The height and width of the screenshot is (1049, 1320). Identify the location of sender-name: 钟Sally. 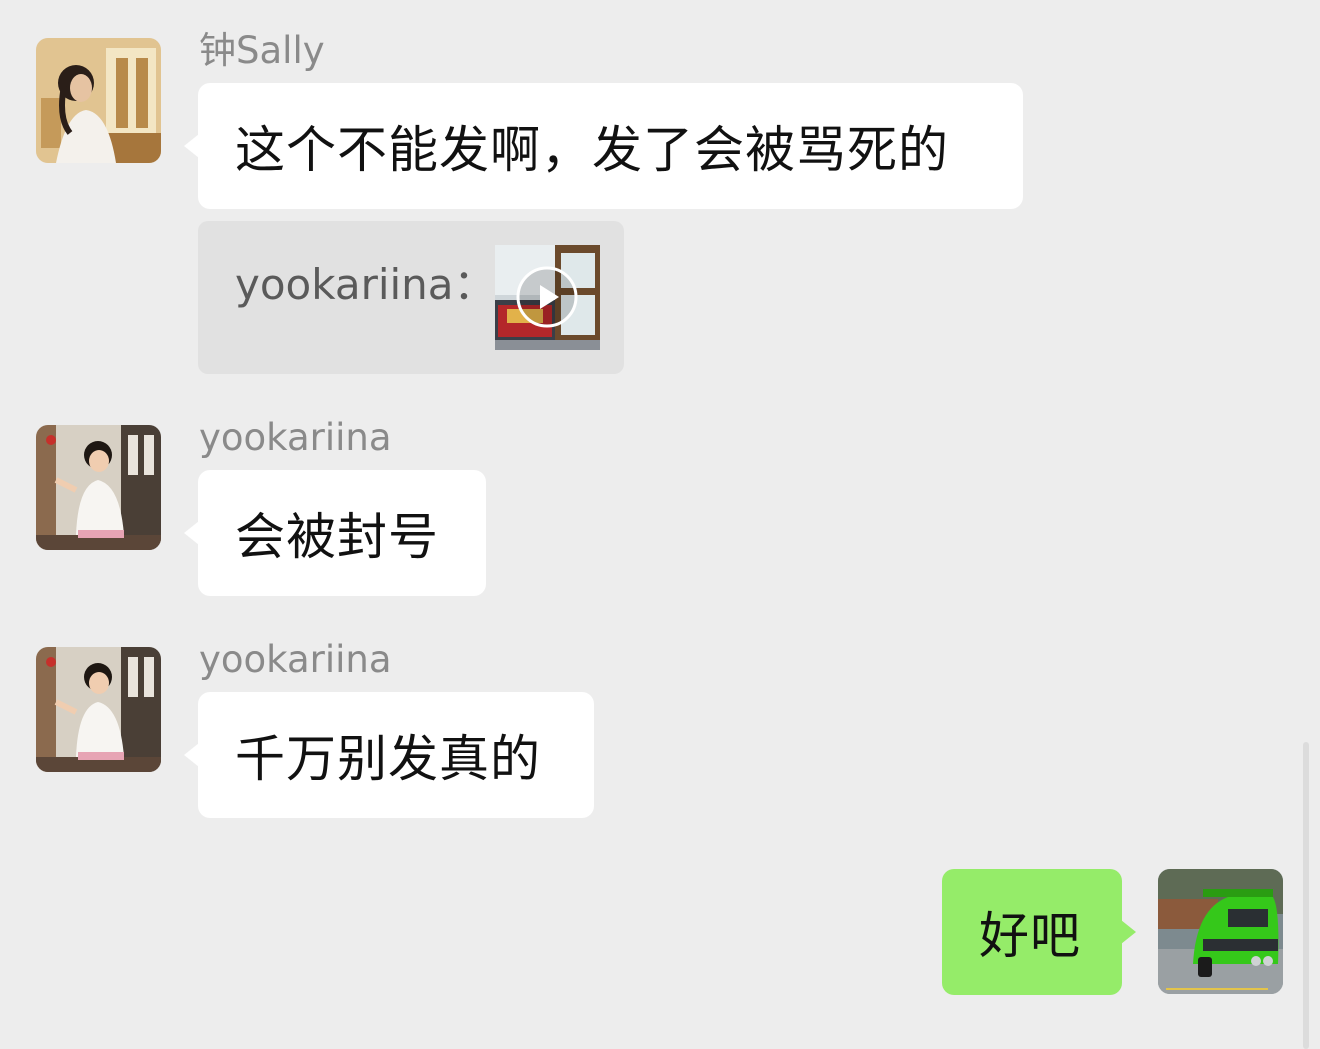
(262, 50).